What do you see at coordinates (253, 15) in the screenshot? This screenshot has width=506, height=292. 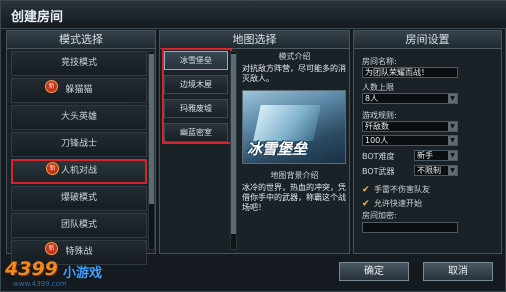 I see `titlebar: 创建房间` at bounding box center [253, 15].